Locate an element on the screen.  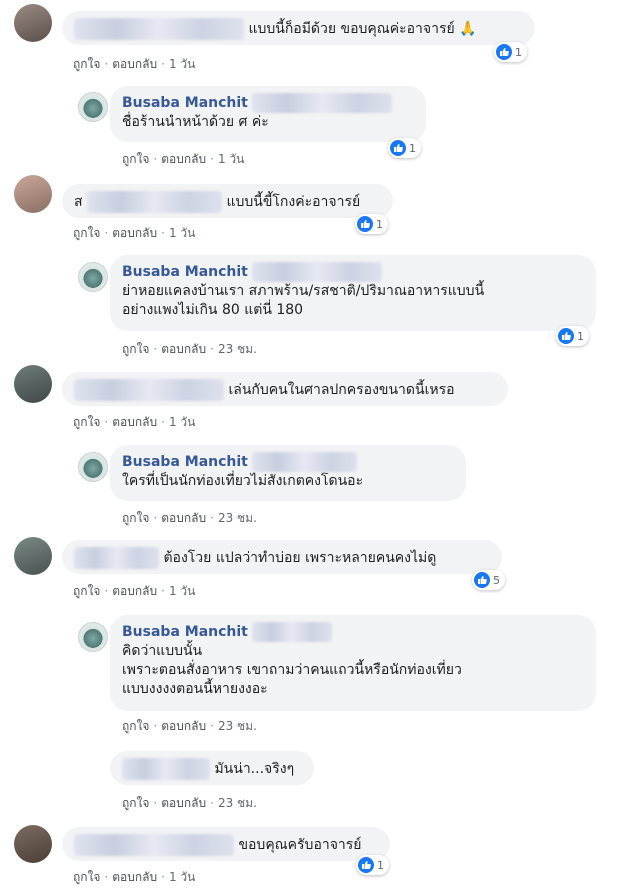
comment-bubble: เล่นกับคนในศาลปกครองขนาดนี้เหรอ is located at coordinates (285, 389).